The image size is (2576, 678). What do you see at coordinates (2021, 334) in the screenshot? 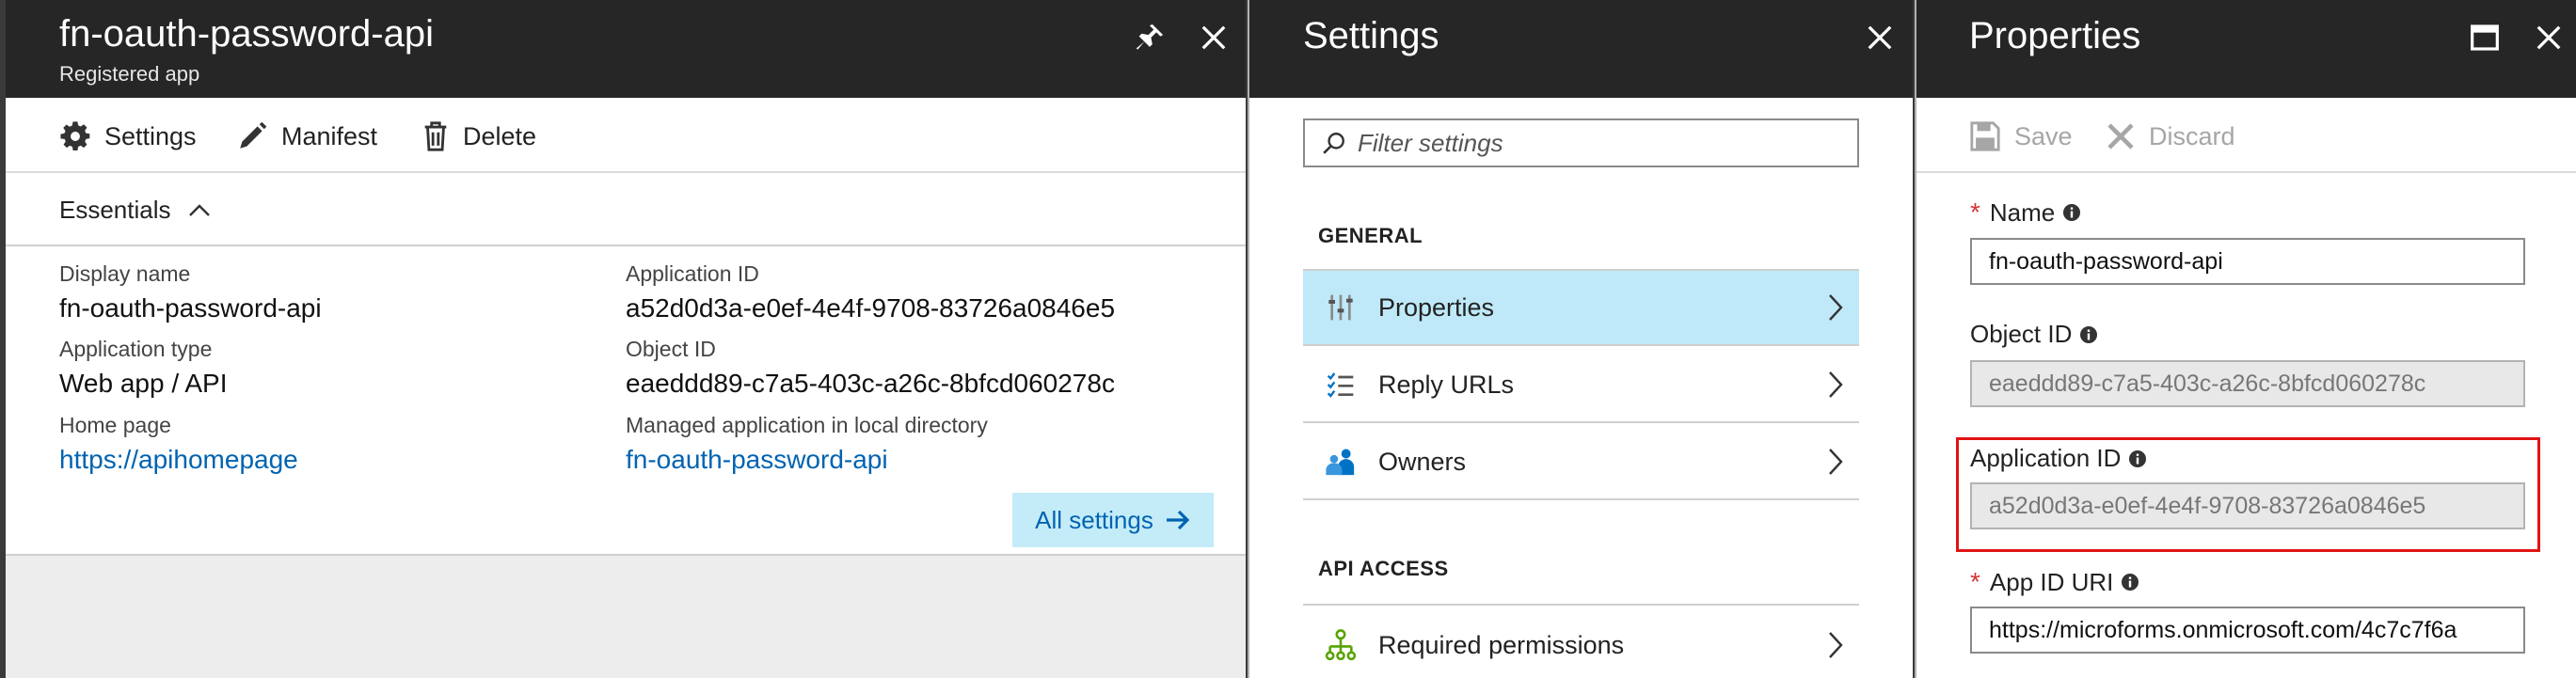
I see `object-id-label-text: Object ID` at bounding box center [2021, 334].